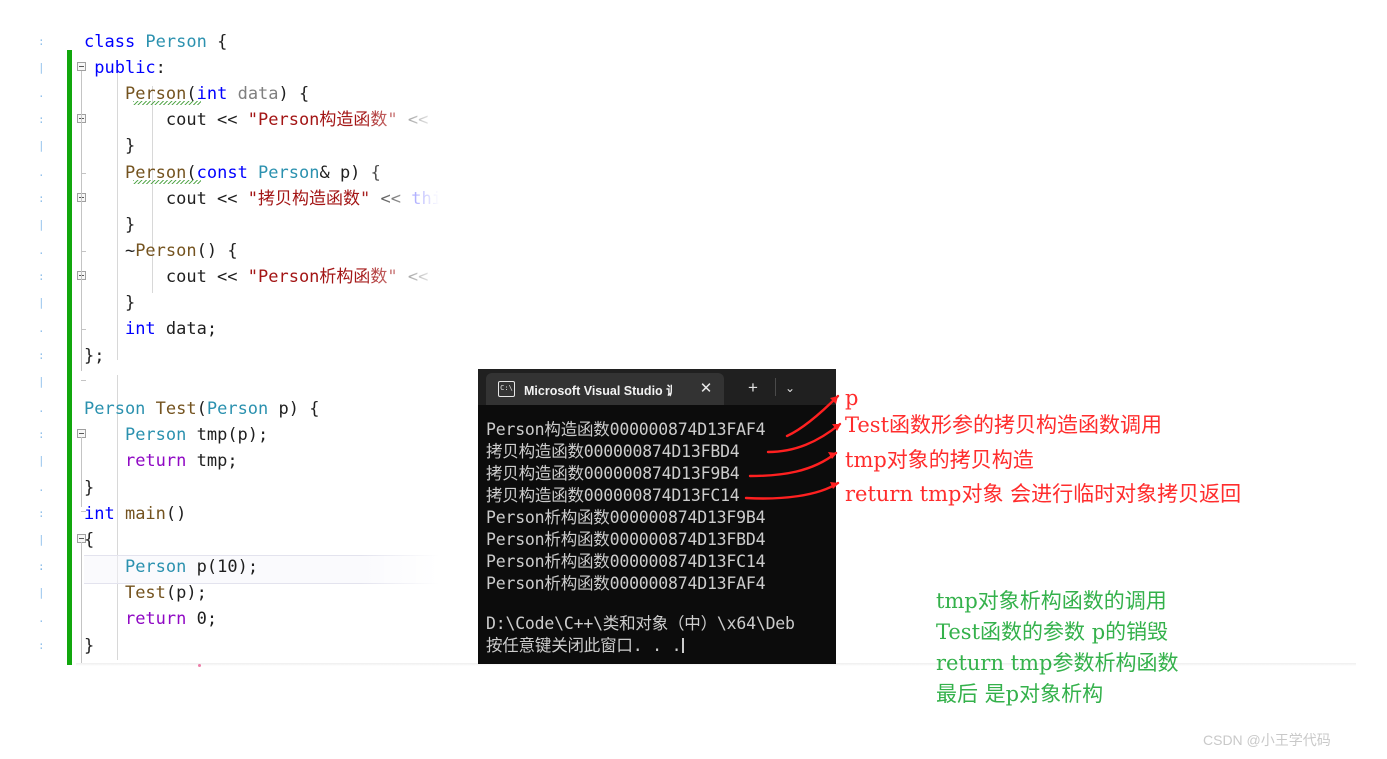  I want to click on code-line: Person p(10);, so click(171, 567).